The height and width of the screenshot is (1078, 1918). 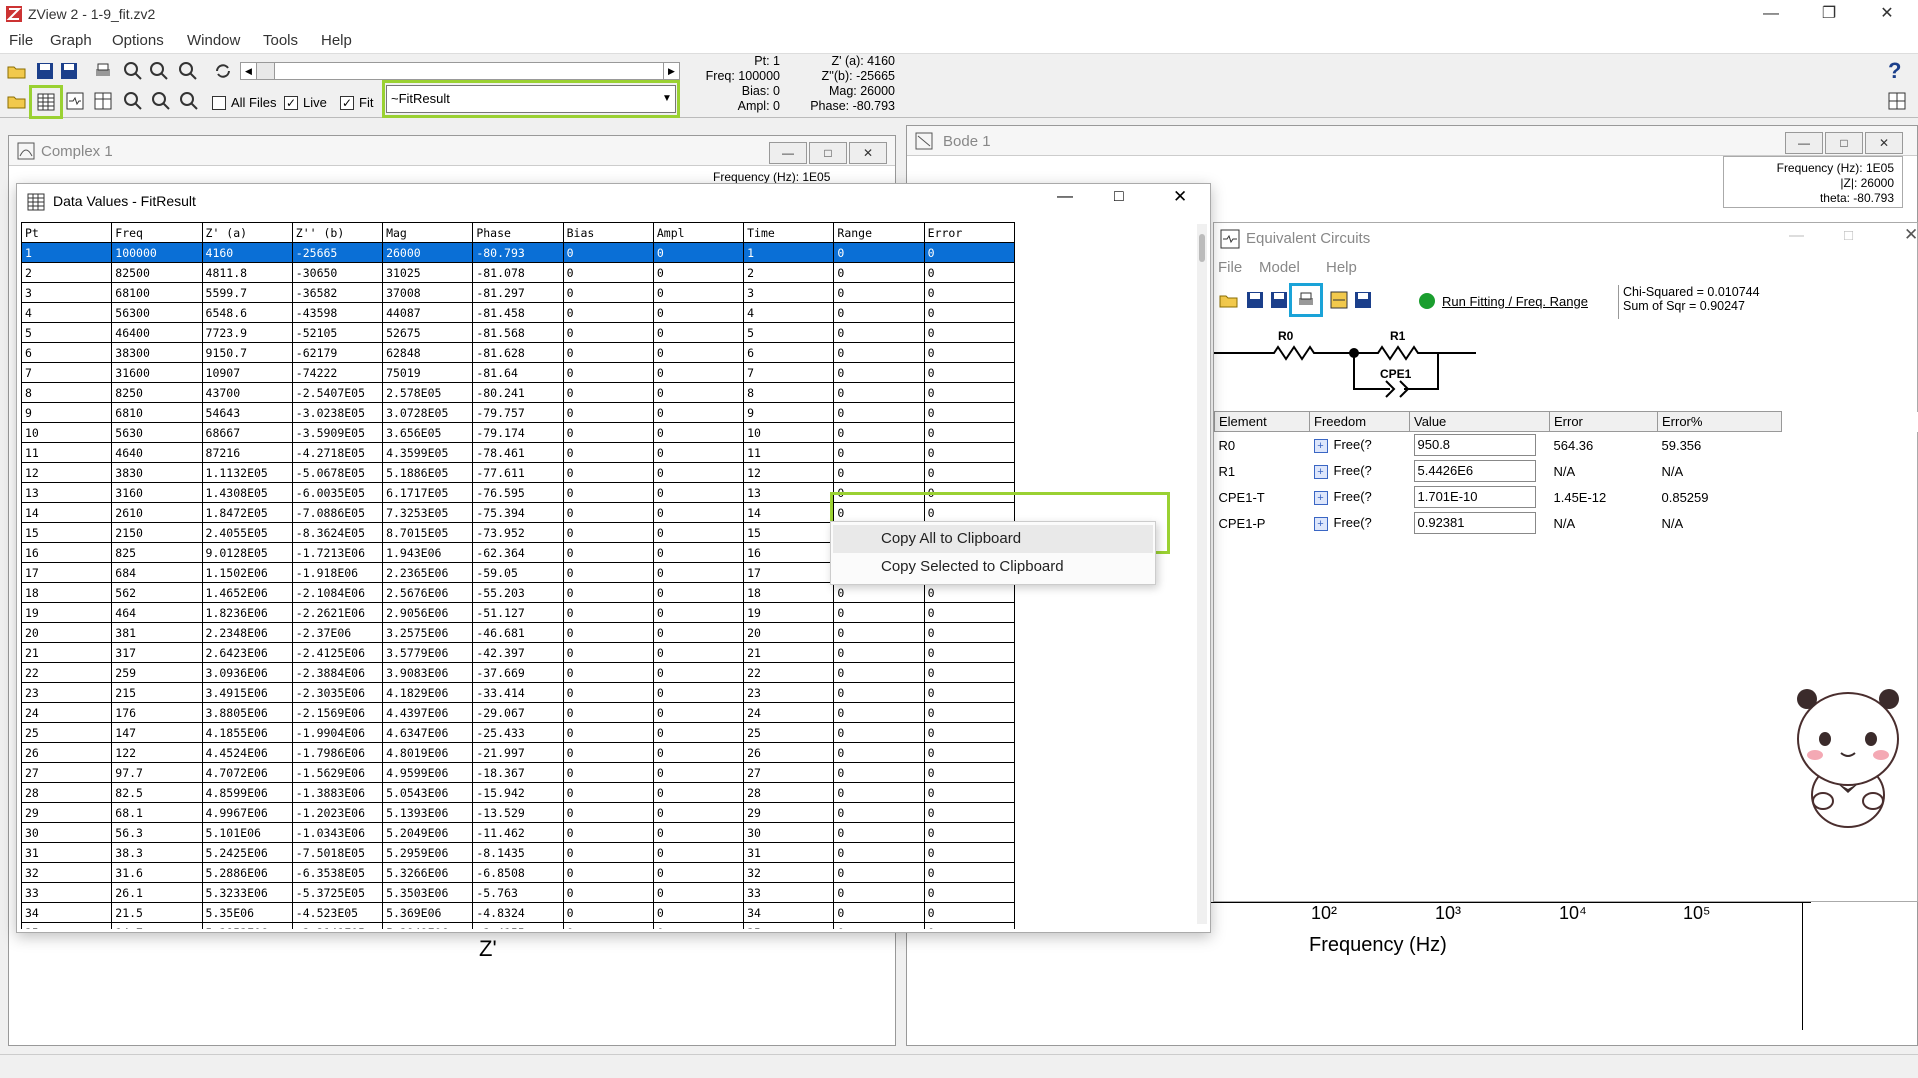 What do you see at coordinates (247, 232) in the screenshot?
I see `column-header: Z' (a)` at bounding box center [247, 232].